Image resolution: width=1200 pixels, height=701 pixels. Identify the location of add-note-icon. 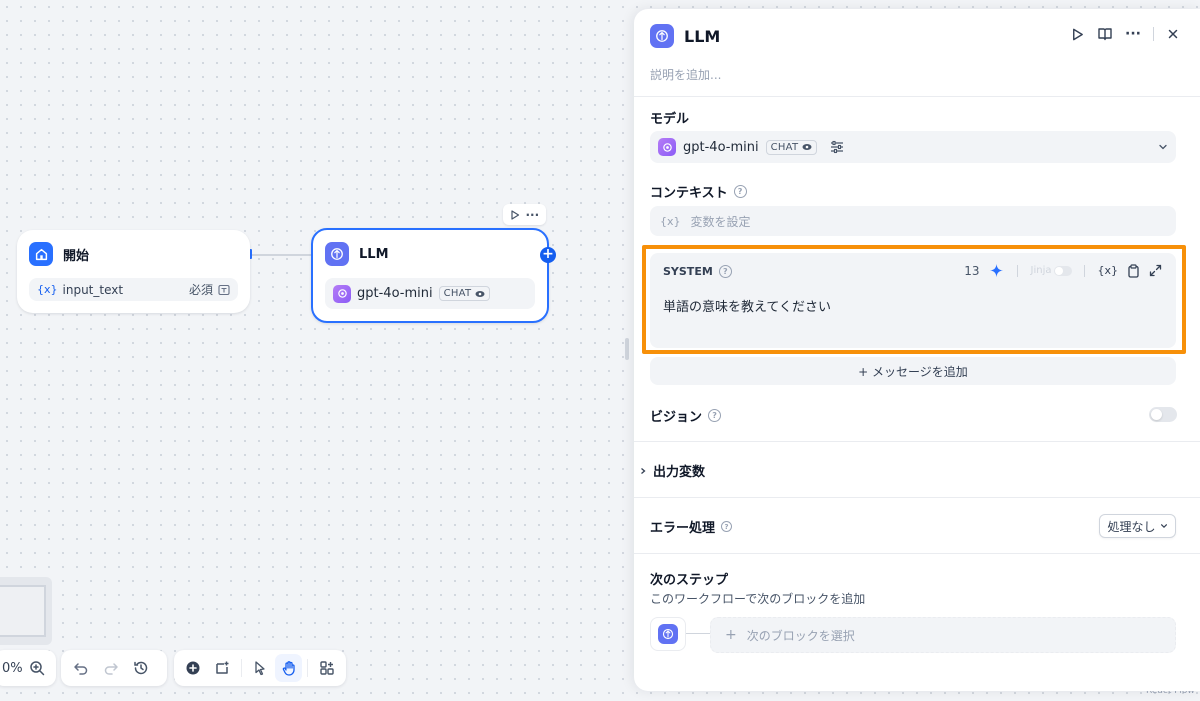
(222, 668).